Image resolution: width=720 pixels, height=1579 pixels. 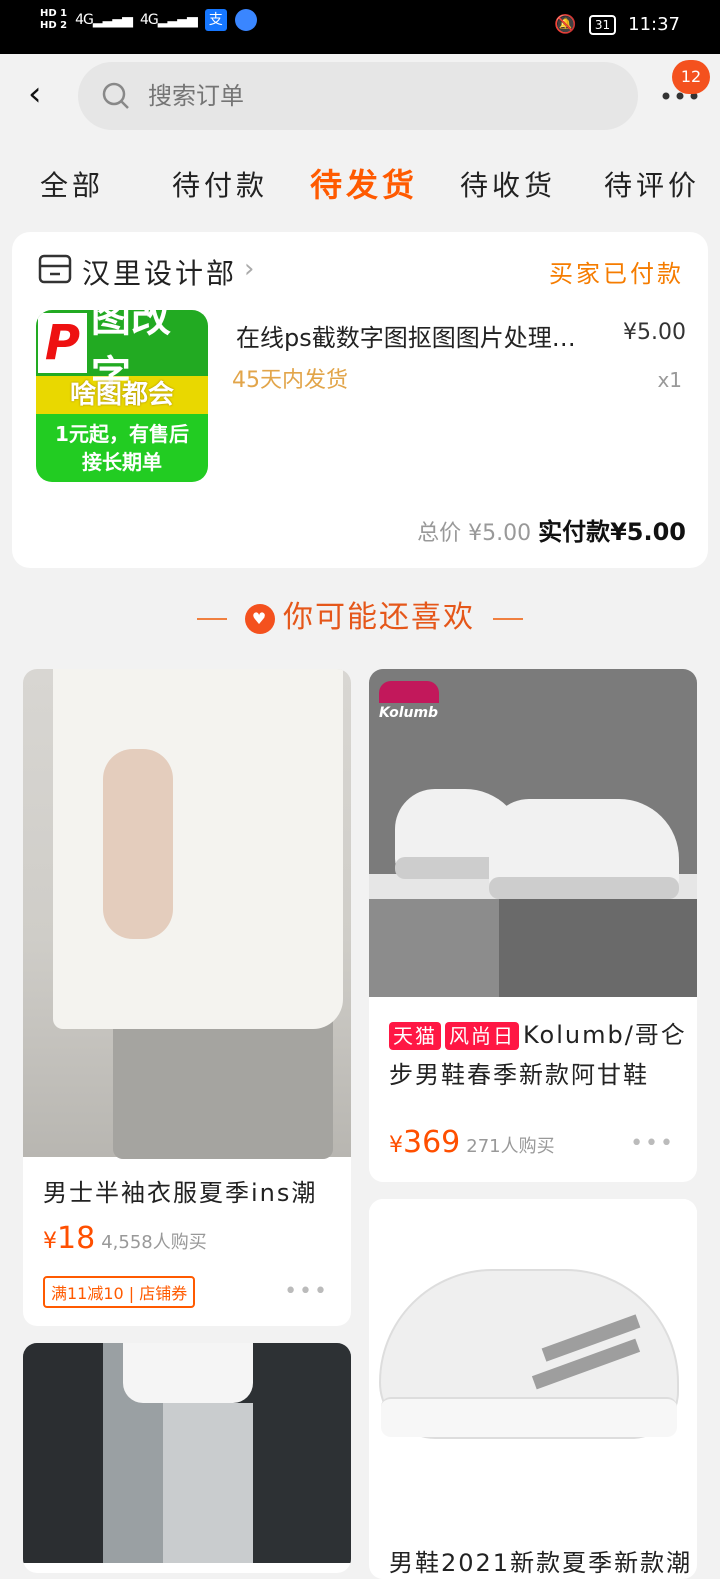 What do you see at coordinates (122, 462) in the screenshot?
I see `product-image-line4: 接长期单` at bounding box center [122, 462].